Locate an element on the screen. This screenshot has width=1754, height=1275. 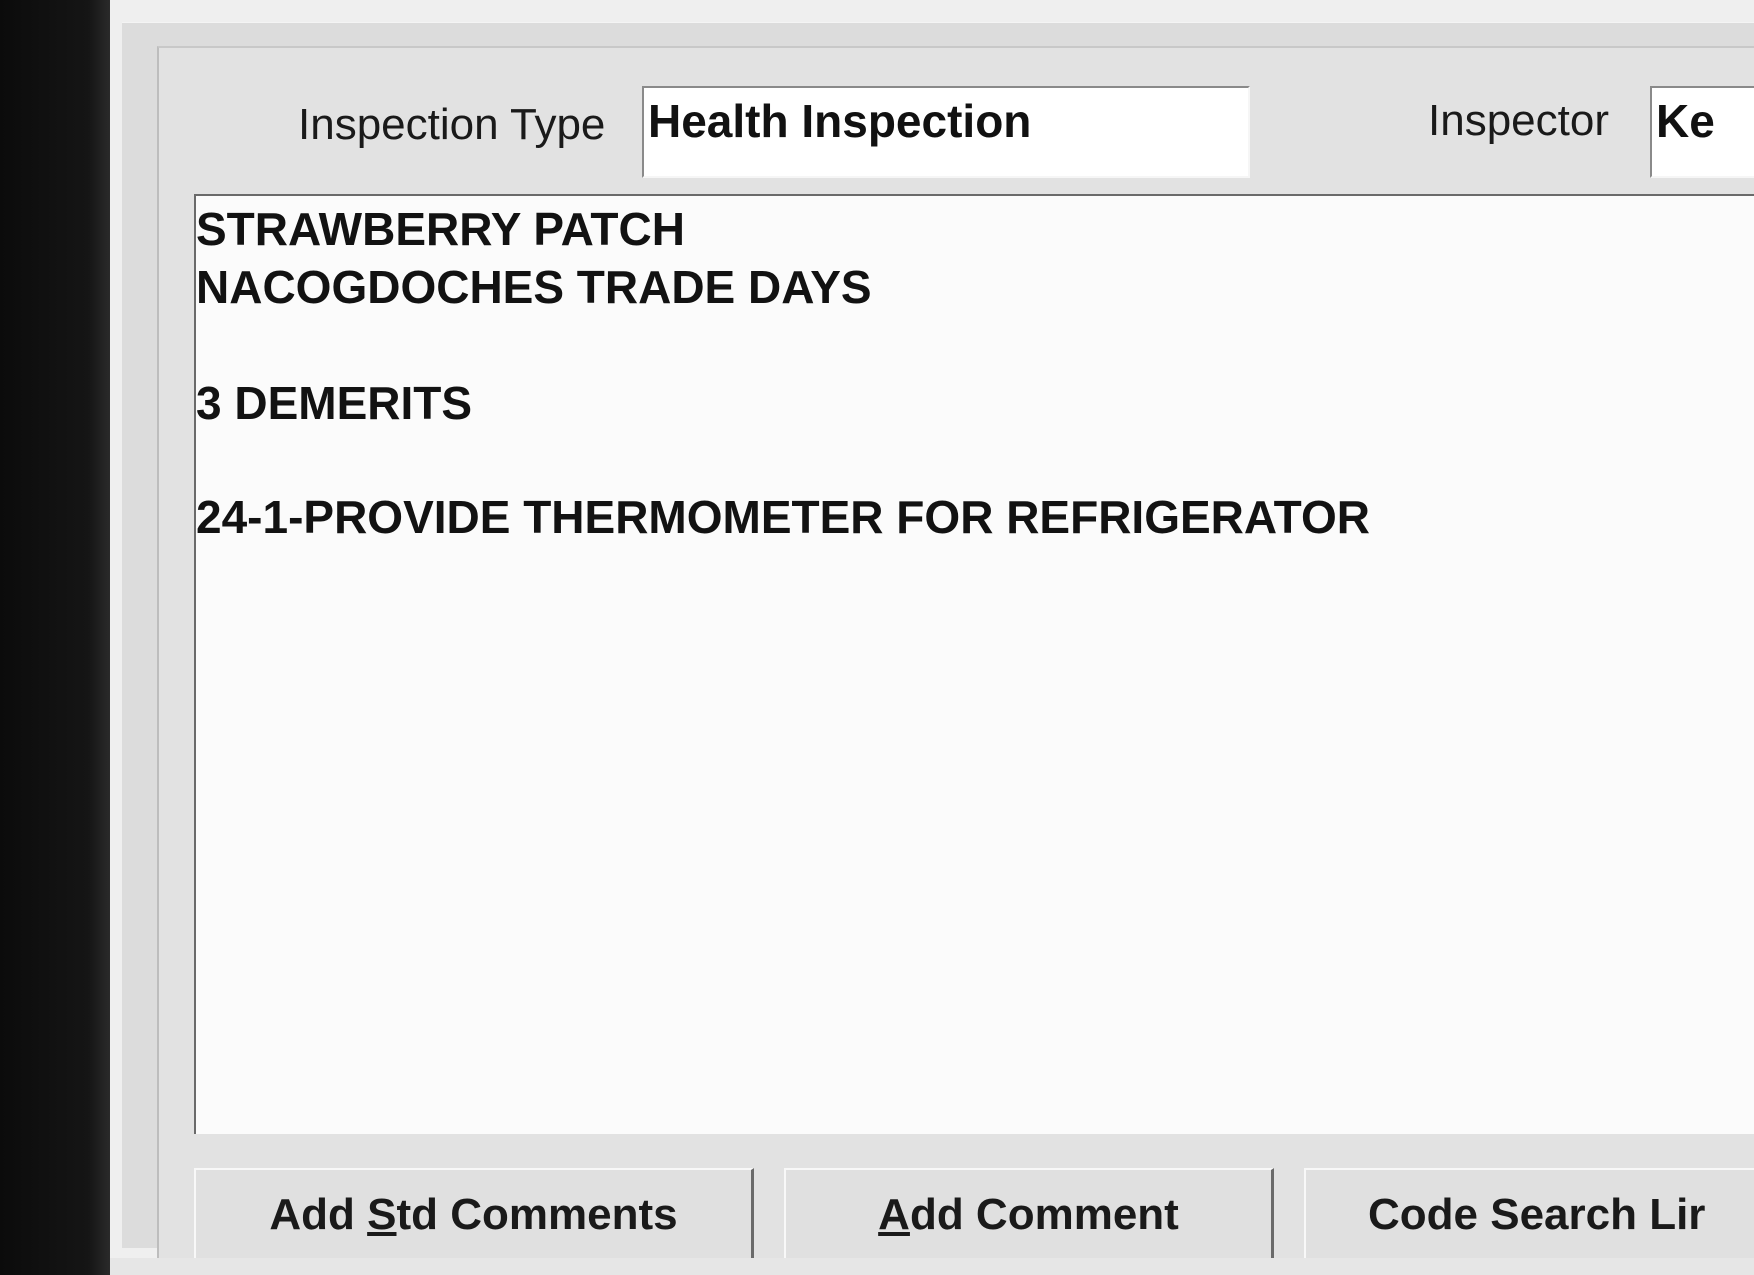
code-search-button: Code Search Lir is located at coordinates (1529, 1213).